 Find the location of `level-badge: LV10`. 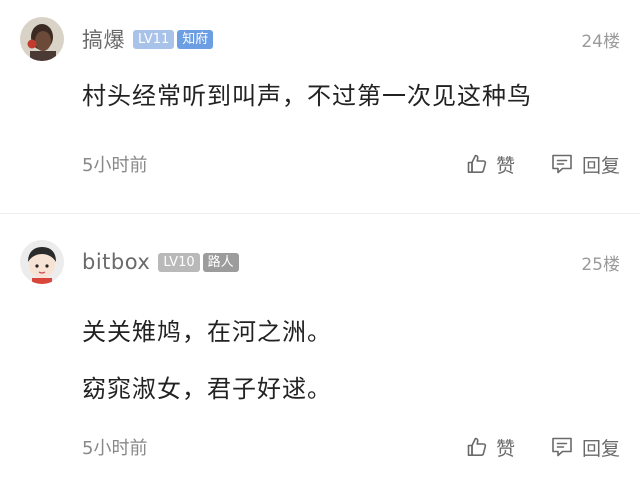

level-badge: LV10 is located at coordinates (179, 262).